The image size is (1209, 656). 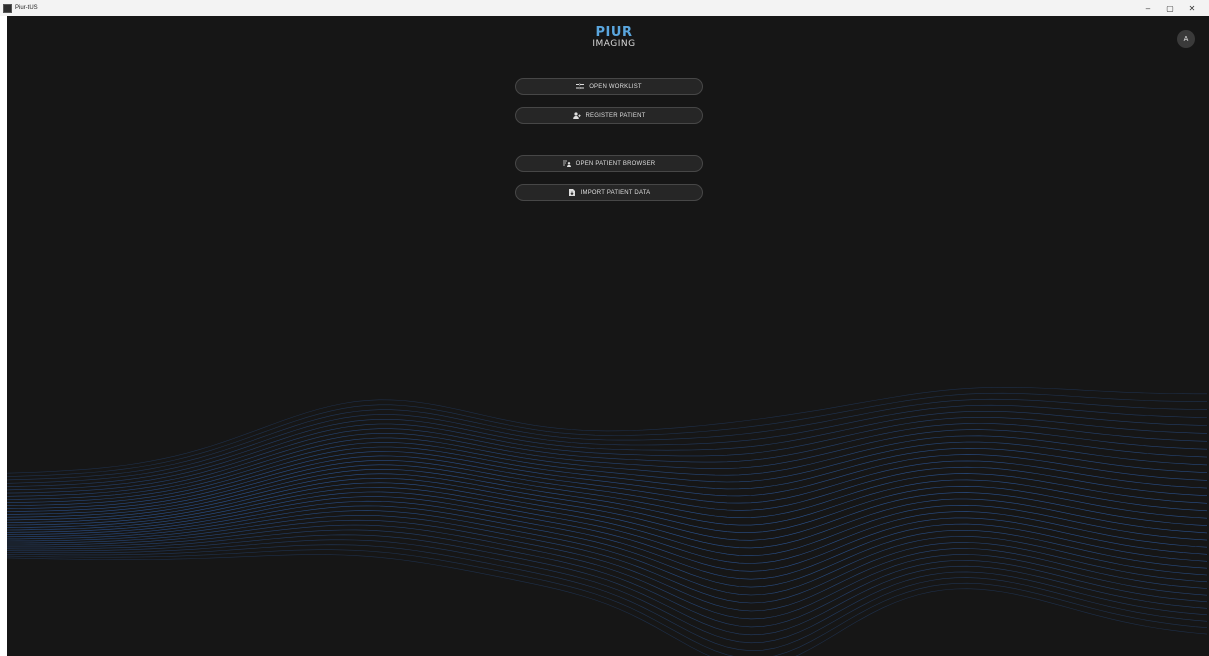 I want to click on register-patient-button: REGISTER PATIENT, so click(x=609, y=115).